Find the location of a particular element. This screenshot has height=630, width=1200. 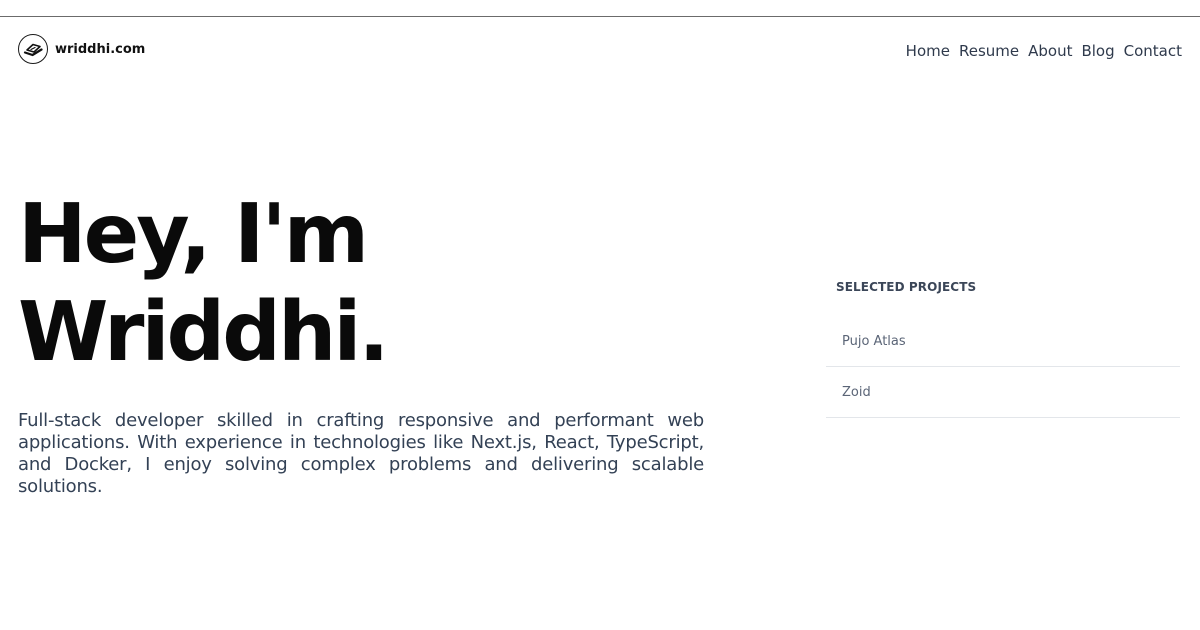

nav-about-link: About is located at coordinates (1050, 51).